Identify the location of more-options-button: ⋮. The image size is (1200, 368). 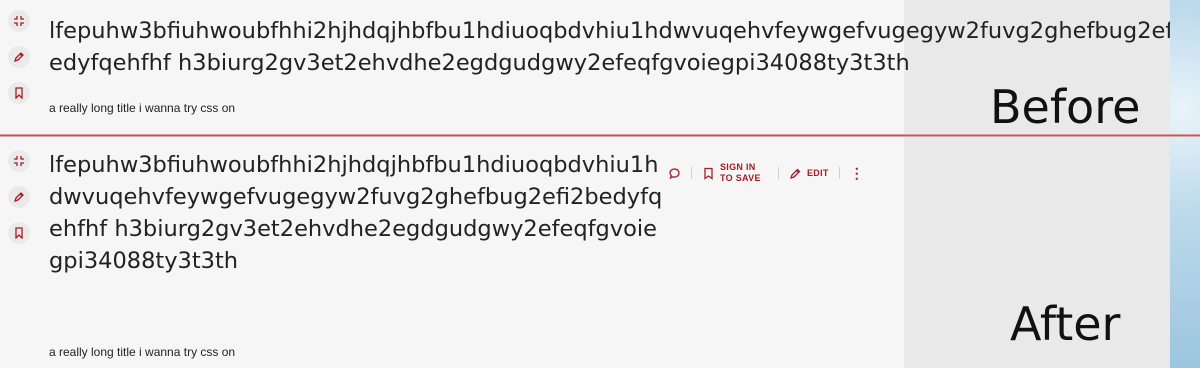
(857, 173).